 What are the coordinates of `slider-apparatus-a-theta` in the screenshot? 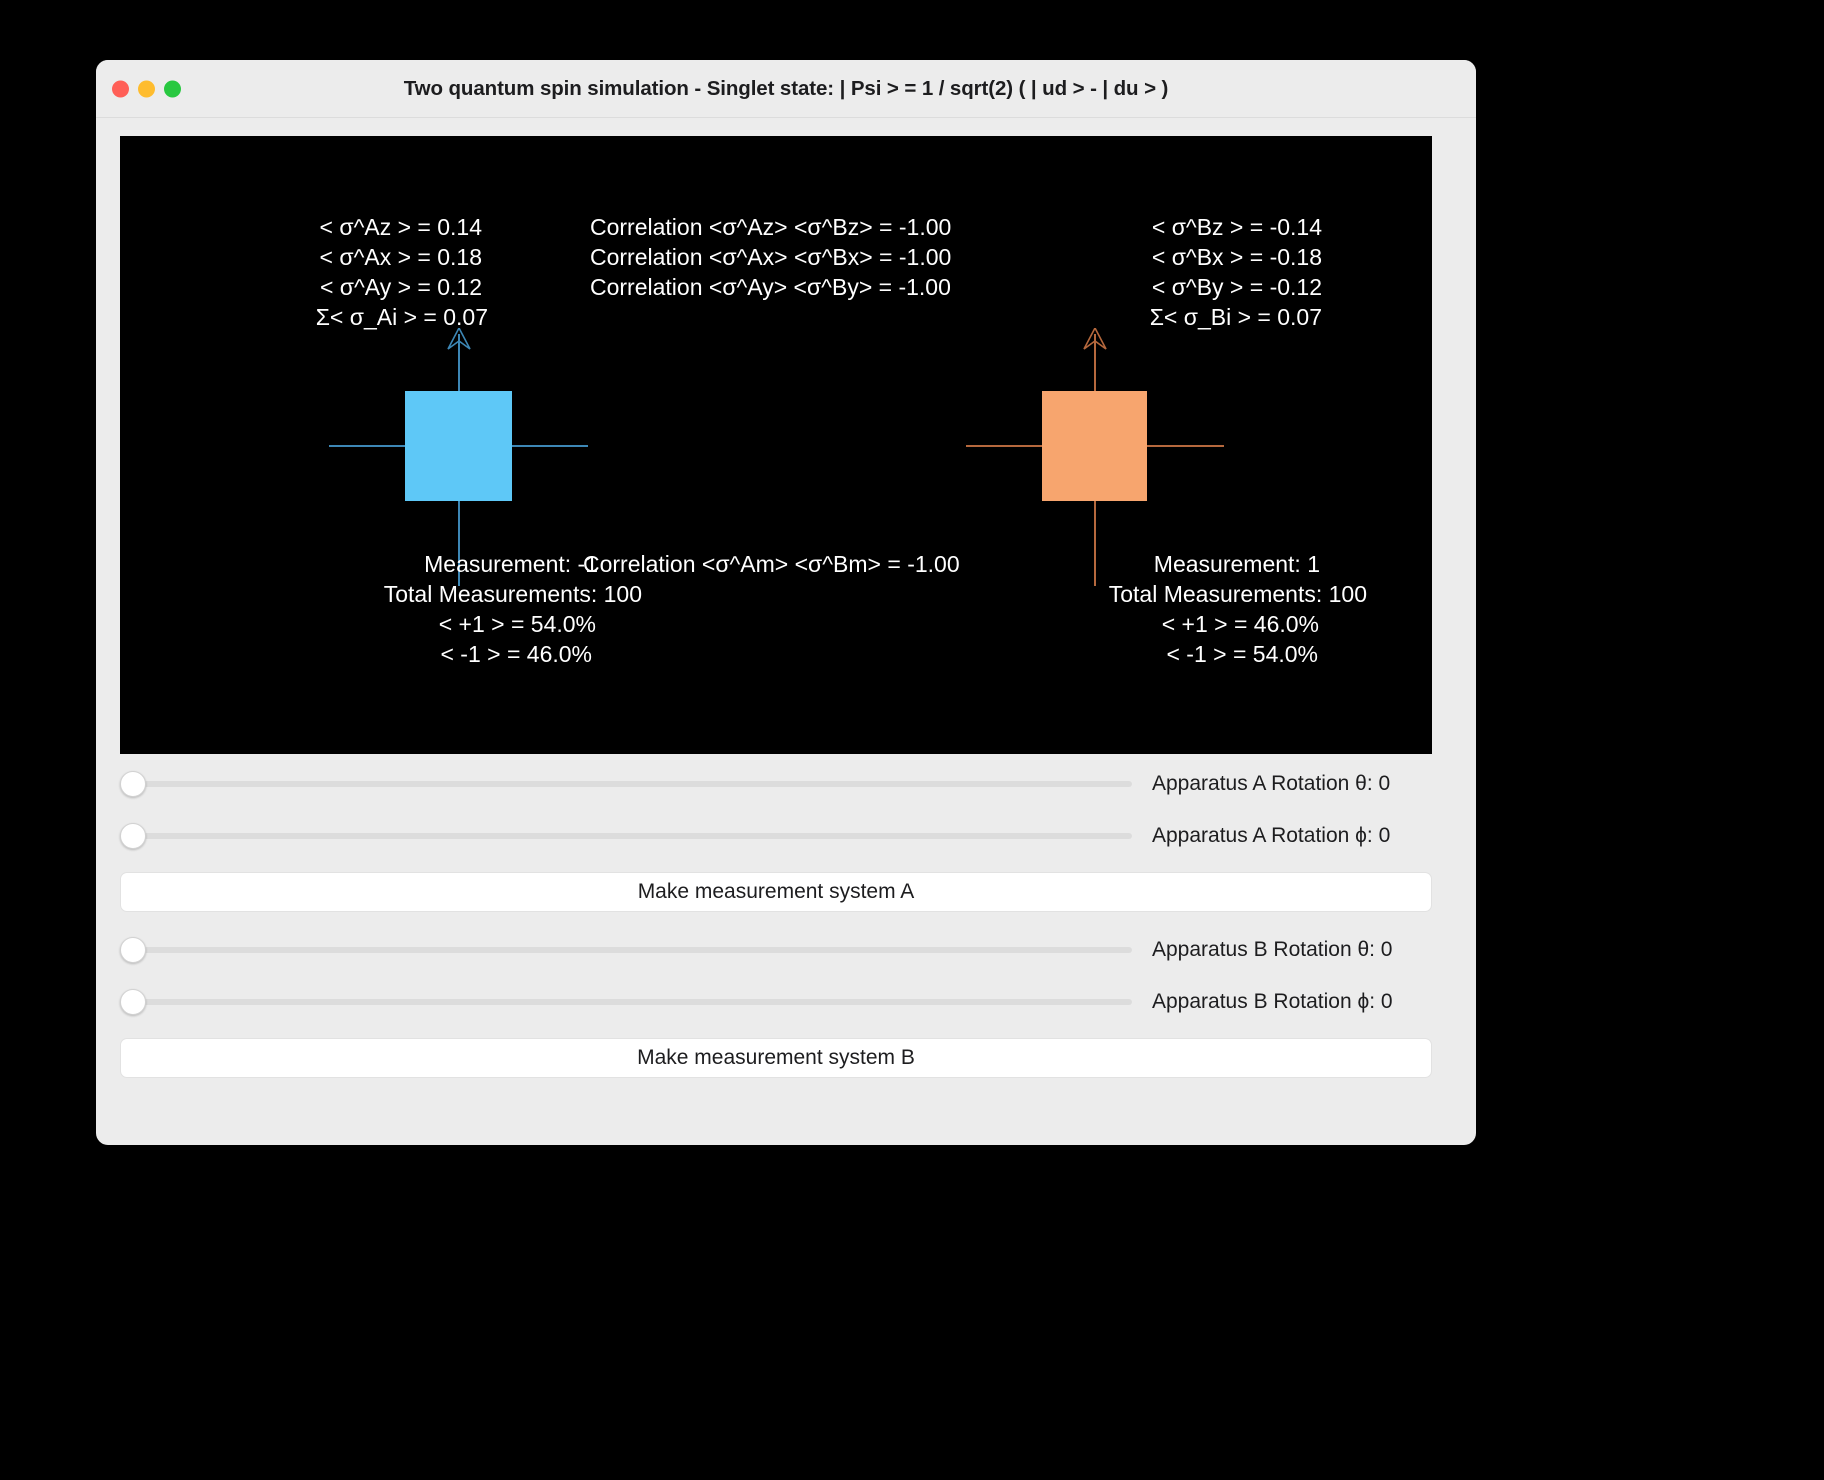 It's located at (626, 784).